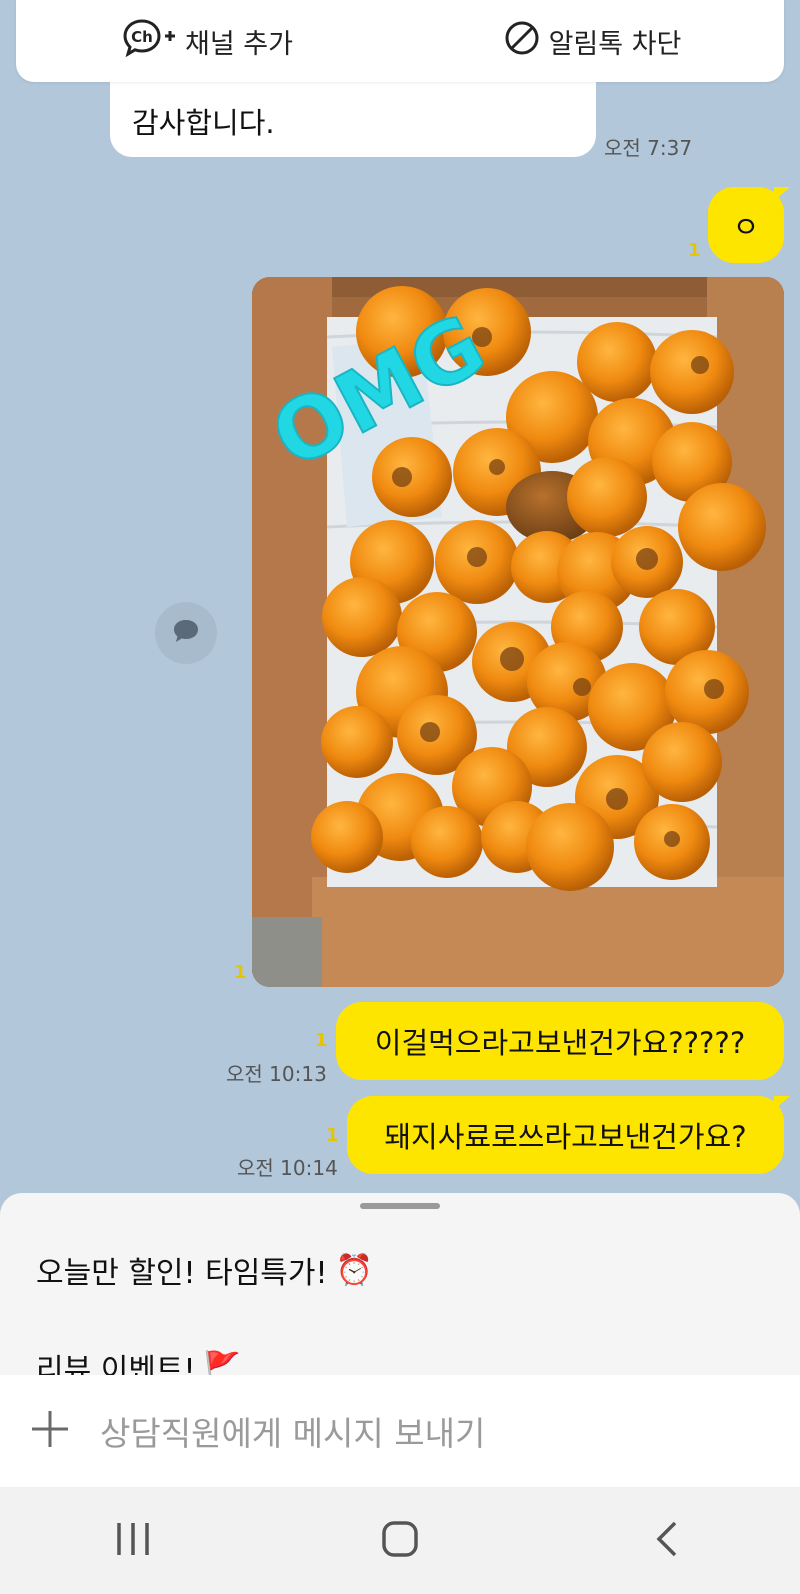 The width and height of the screenshot is (800, 1594). I want to click on home-button, so click(400, 1541).